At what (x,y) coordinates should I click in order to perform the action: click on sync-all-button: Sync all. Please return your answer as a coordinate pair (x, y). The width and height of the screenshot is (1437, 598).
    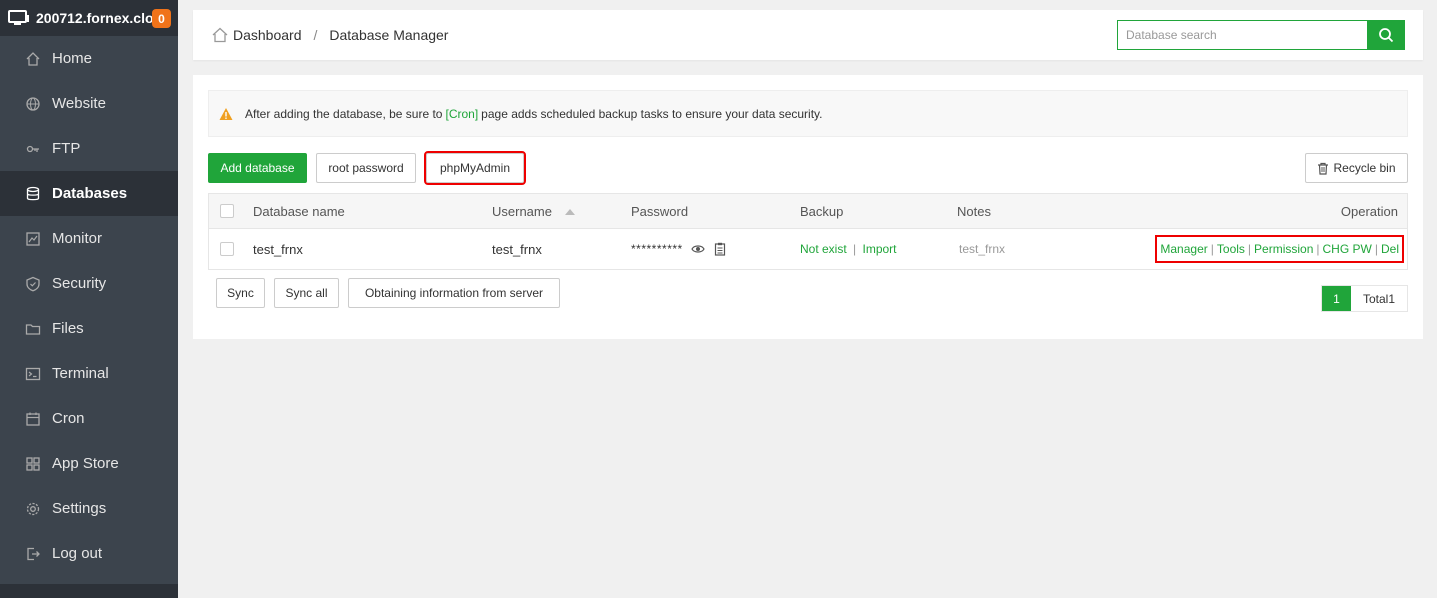
    Looking at the image, I should click on (306, 293).